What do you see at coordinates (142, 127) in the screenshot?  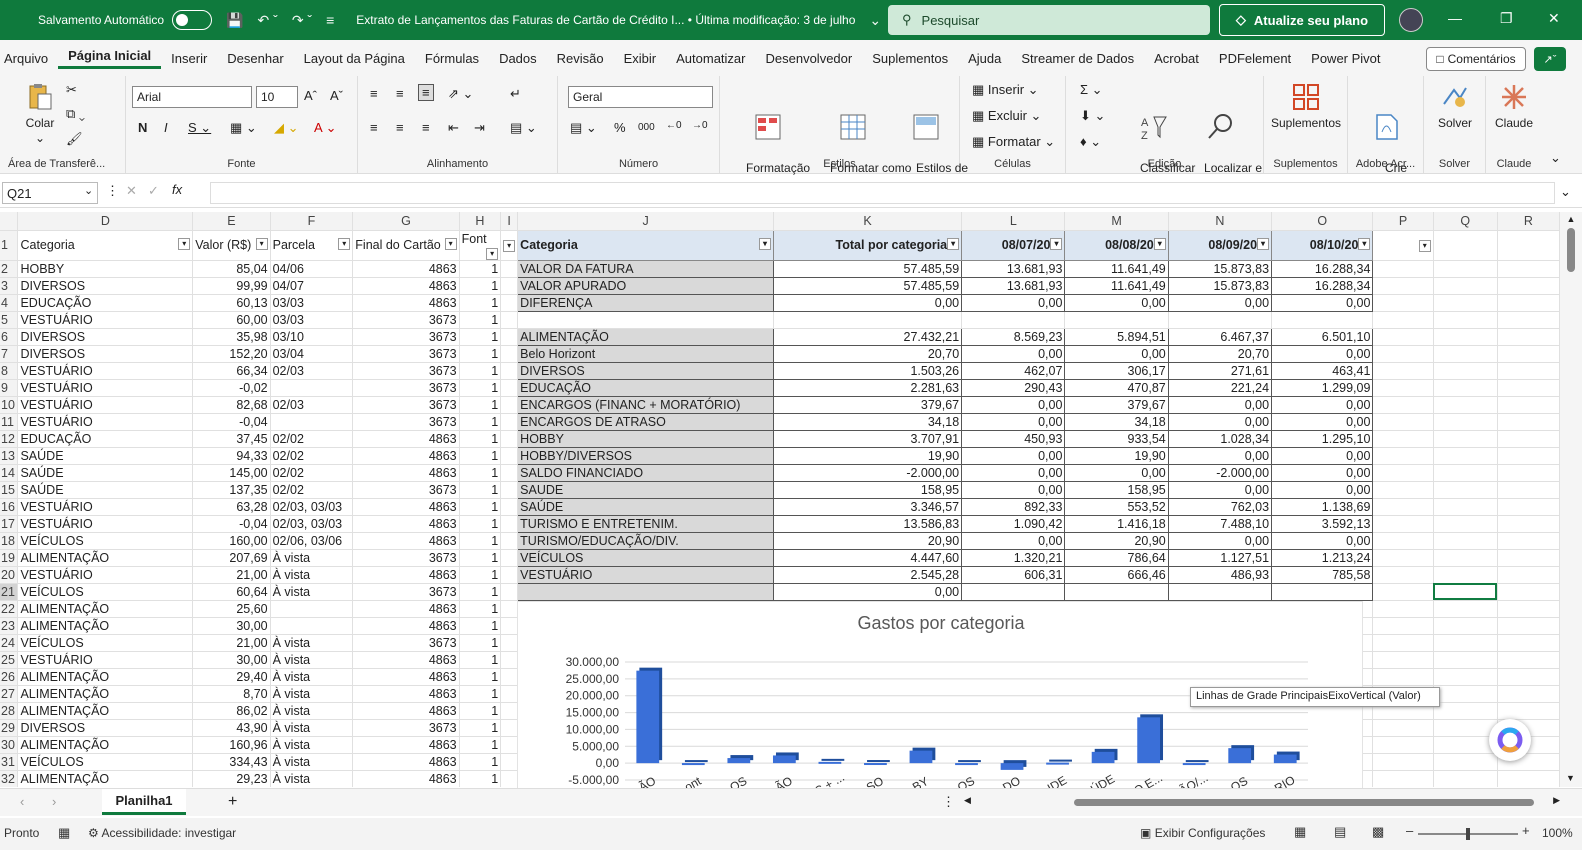 I see `bold-icon: N` at bounding box center [142, 127].